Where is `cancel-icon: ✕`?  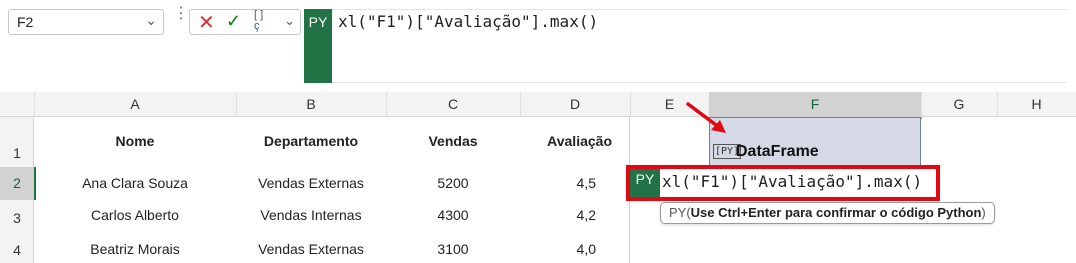 cancel-icon: ✕ is located at coordinates (206, 22).